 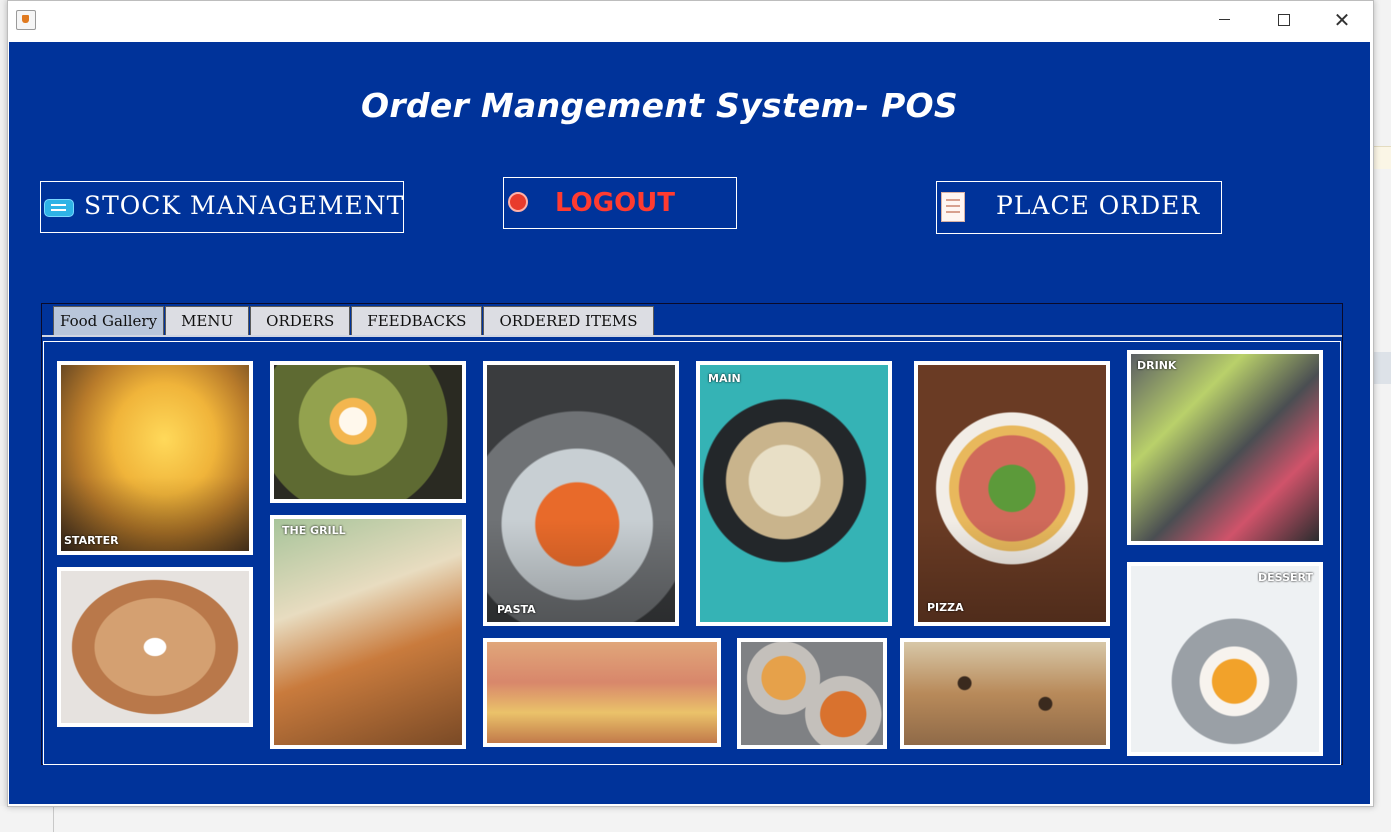 I want to click on gallery-caption: STARTER, so click(x=91, y=540).